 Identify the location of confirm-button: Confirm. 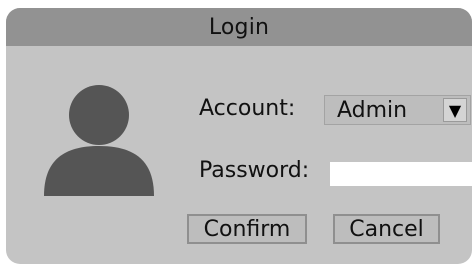
(247, 229).